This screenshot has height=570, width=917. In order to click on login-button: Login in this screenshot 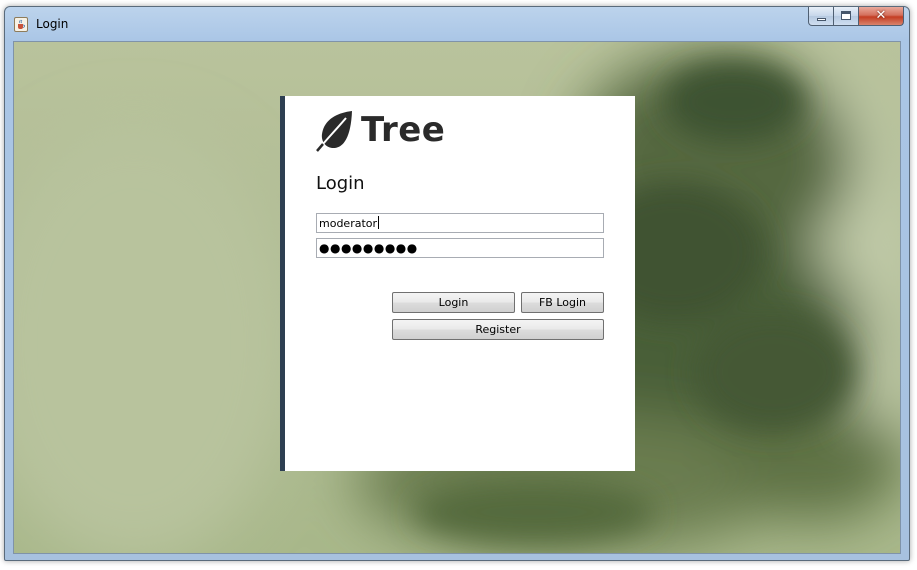, I will do `click(453, 302)`.